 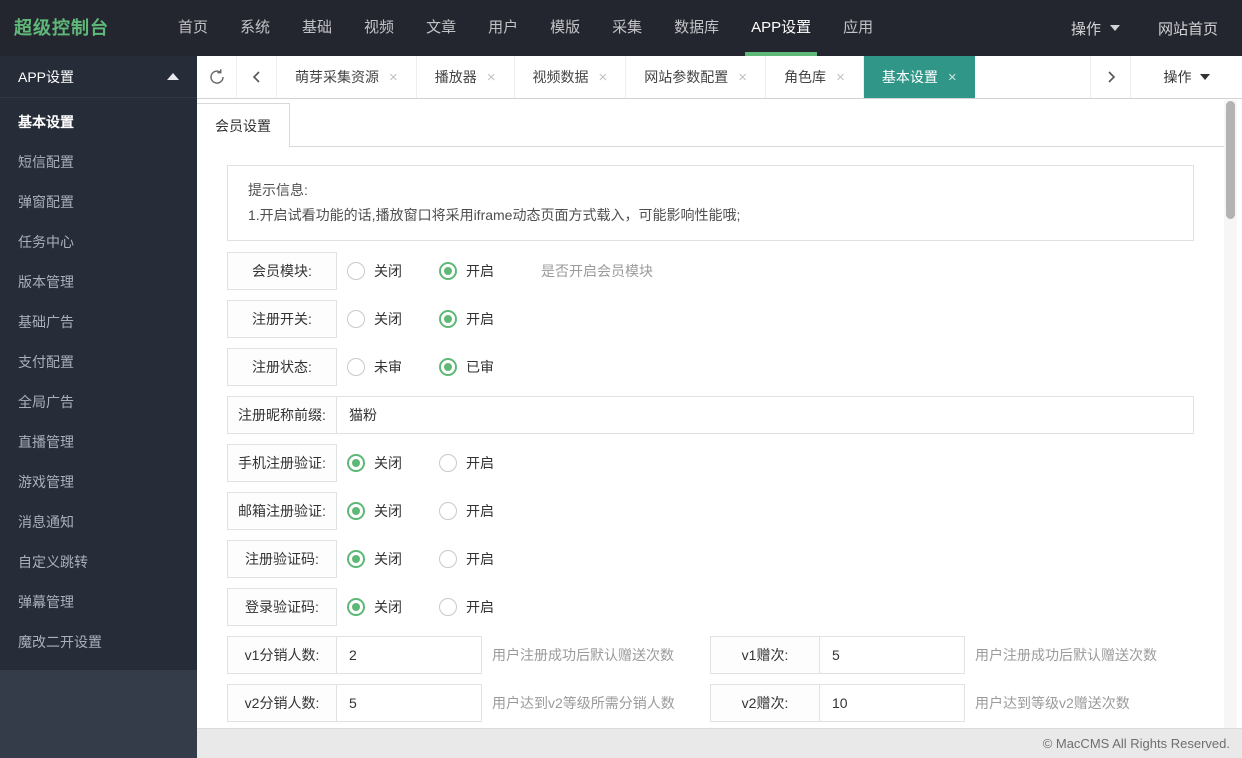 I want to click on tabs-spacer, so click(x=1032, y=77).